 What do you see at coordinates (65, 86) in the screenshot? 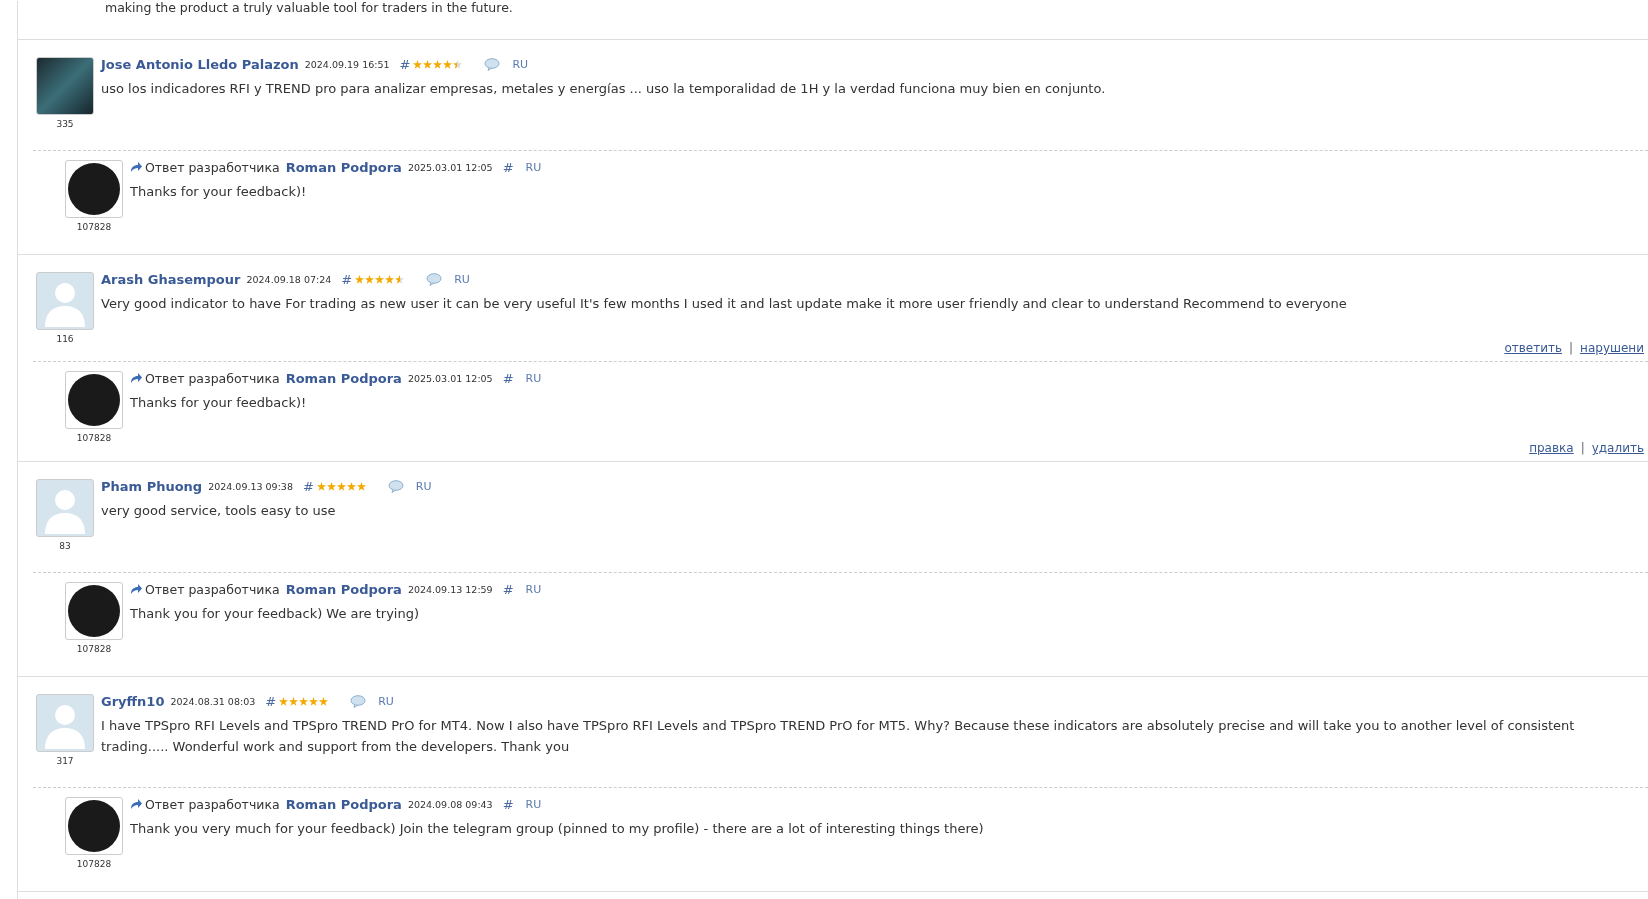
I see `avatar-picture` at bounding box center [65, 86].